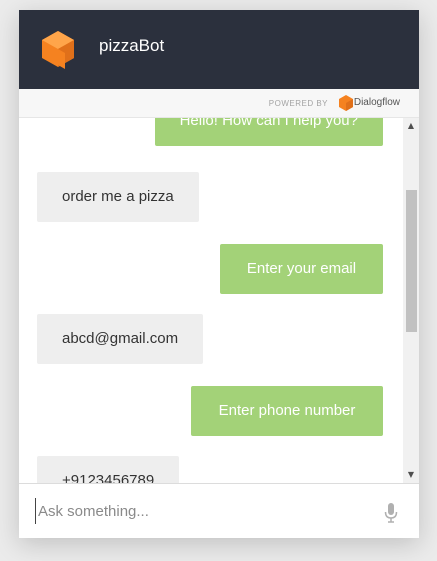 Image resolution: width=437 pixels, height=561 pixels. I want to click on bot-title: pizzaBot, so click(132, 45).